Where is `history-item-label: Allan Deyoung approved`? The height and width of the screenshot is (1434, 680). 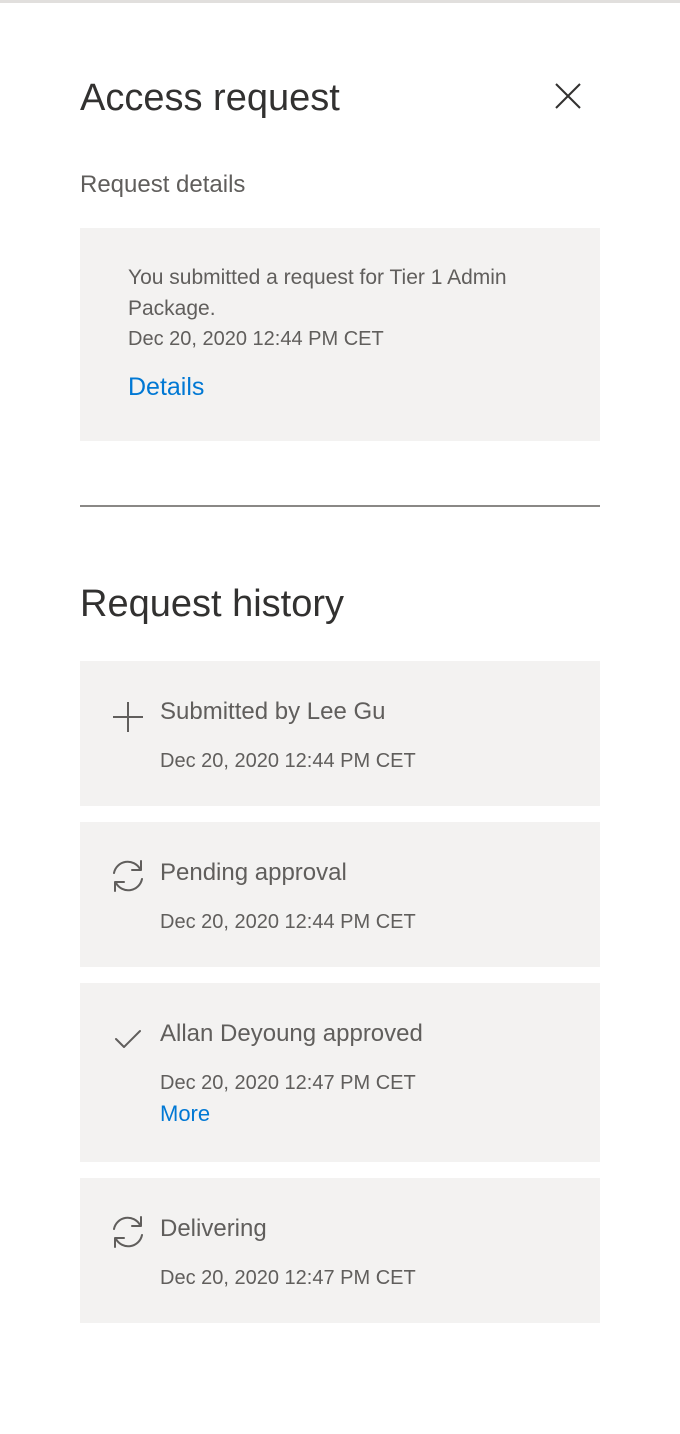 history-item-label: Allan Deyoung approved is located at coordinates (291, 1033).